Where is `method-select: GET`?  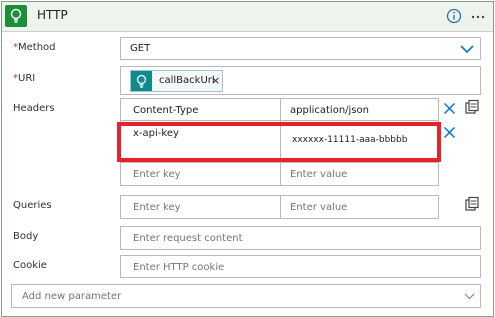 method-select: GET is located at coordinates (300, 48).